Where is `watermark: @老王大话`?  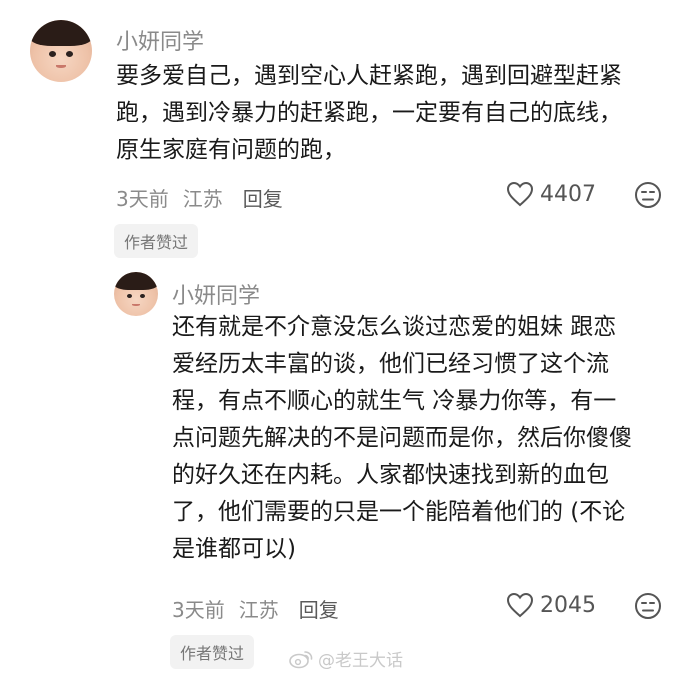
watermark: @老王大话 is located at coordinates (345, 658).